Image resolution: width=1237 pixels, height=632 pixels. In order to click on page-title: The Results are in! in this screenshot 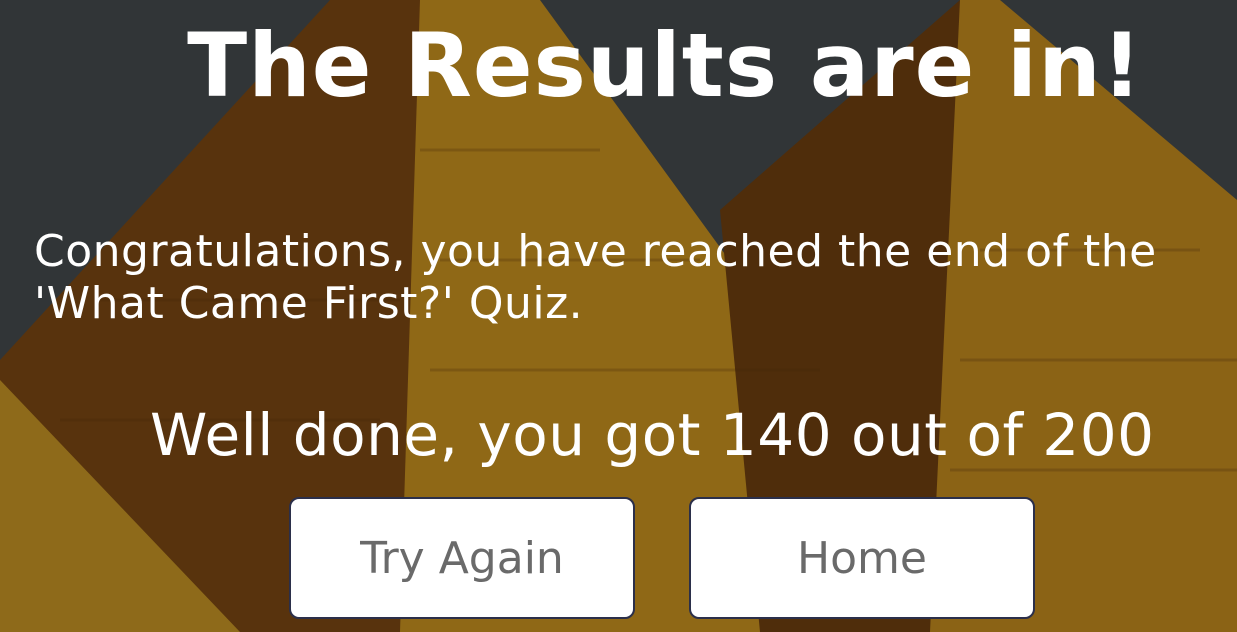, I will do `click(665, 65)`.